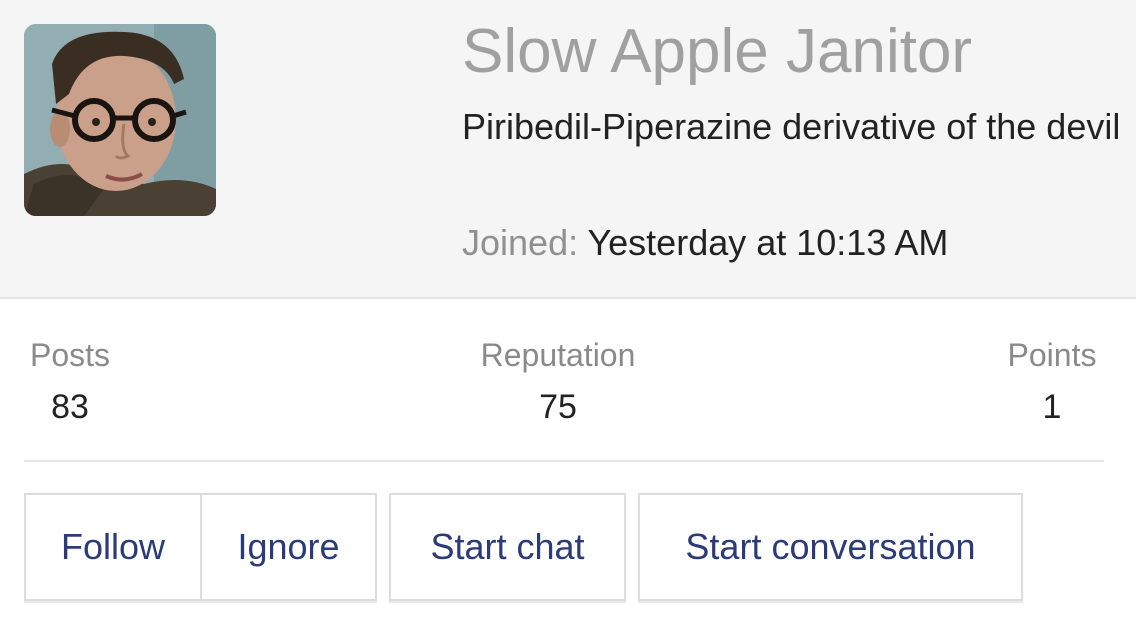 Image resolution: width=1136 pixels, height=629 pixels. What do you see at coordinates (70, 407) in the screenshot?
I see `stat-posts-value: 83` at bounding box center [70, 407].